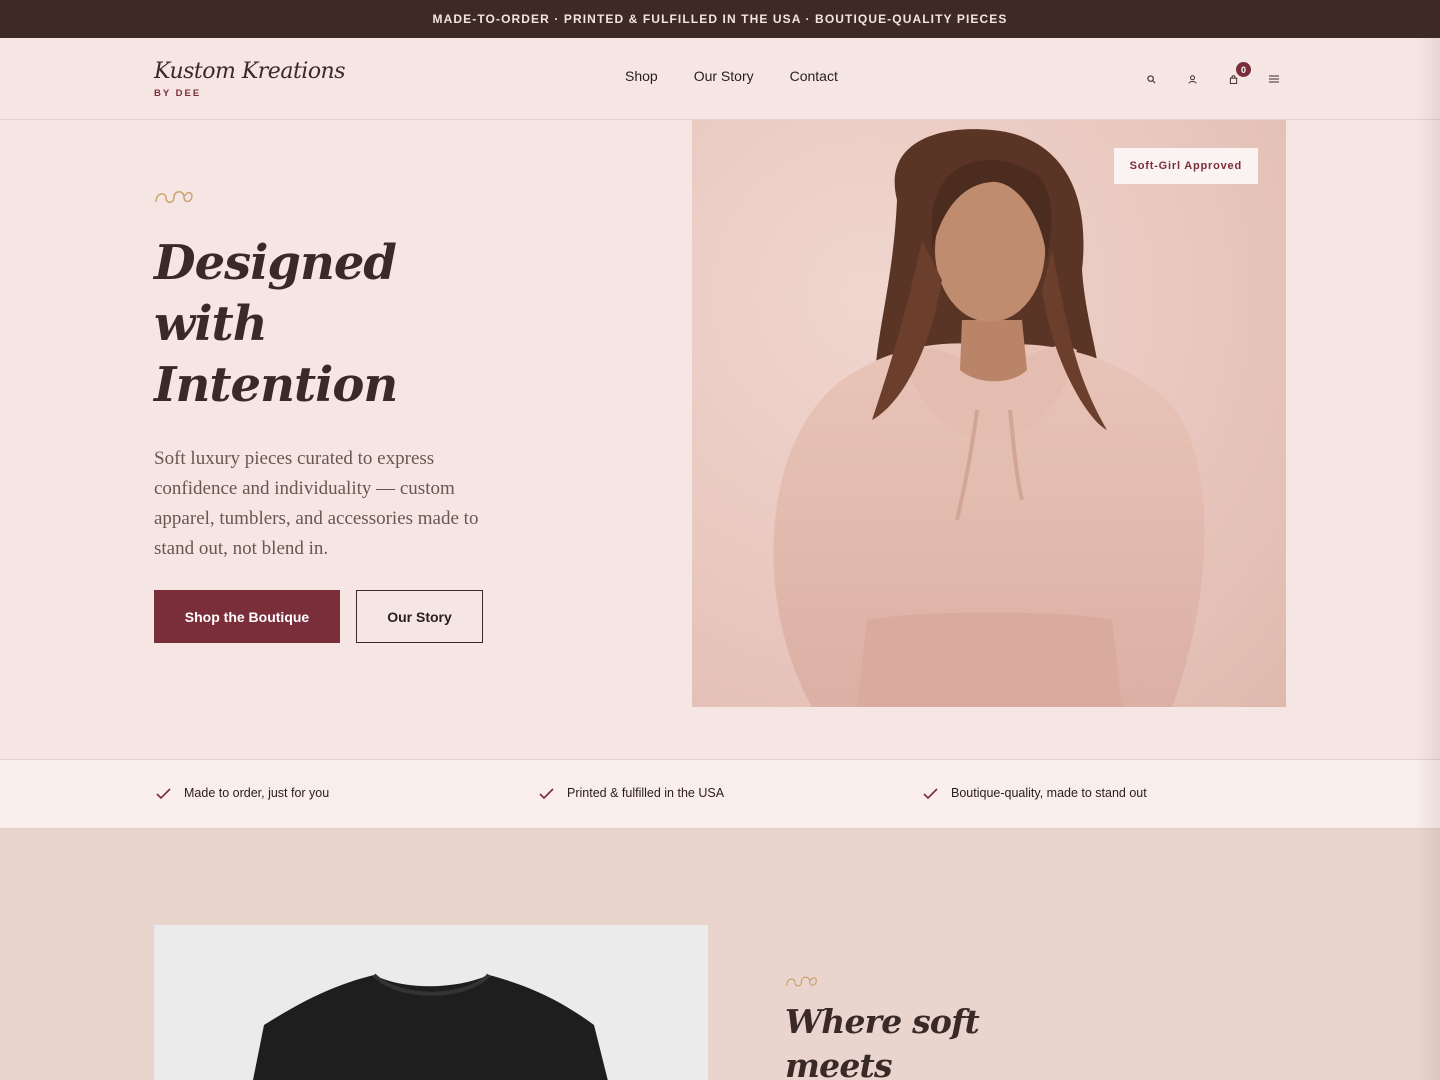  I want to click on logo: Kustom Kreations BY DEE, so click(250, 79).